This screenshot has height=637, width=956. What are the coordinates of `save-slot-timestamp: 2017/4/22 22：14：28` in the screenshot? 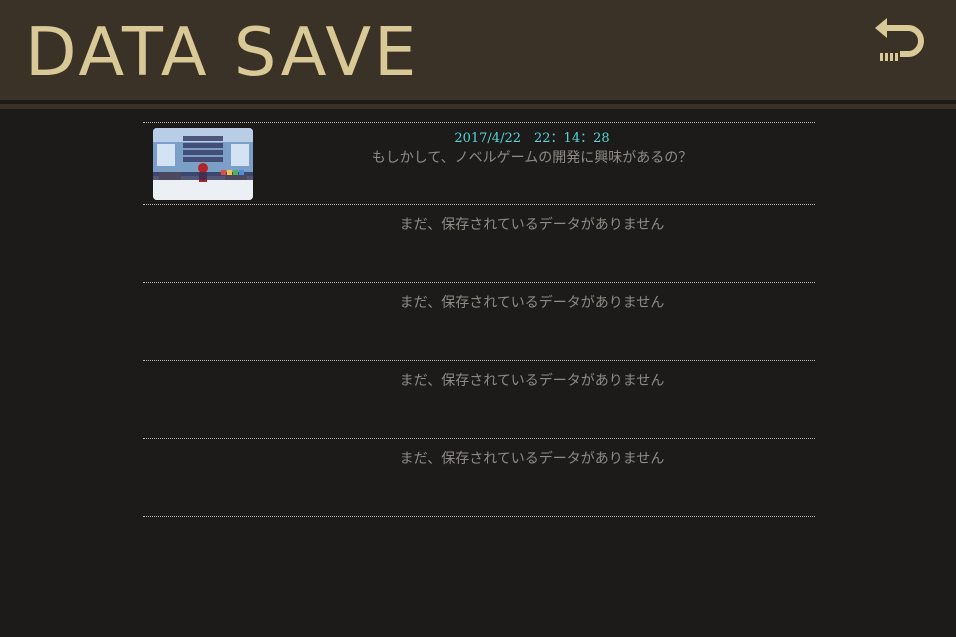 It's located at (532, 138).